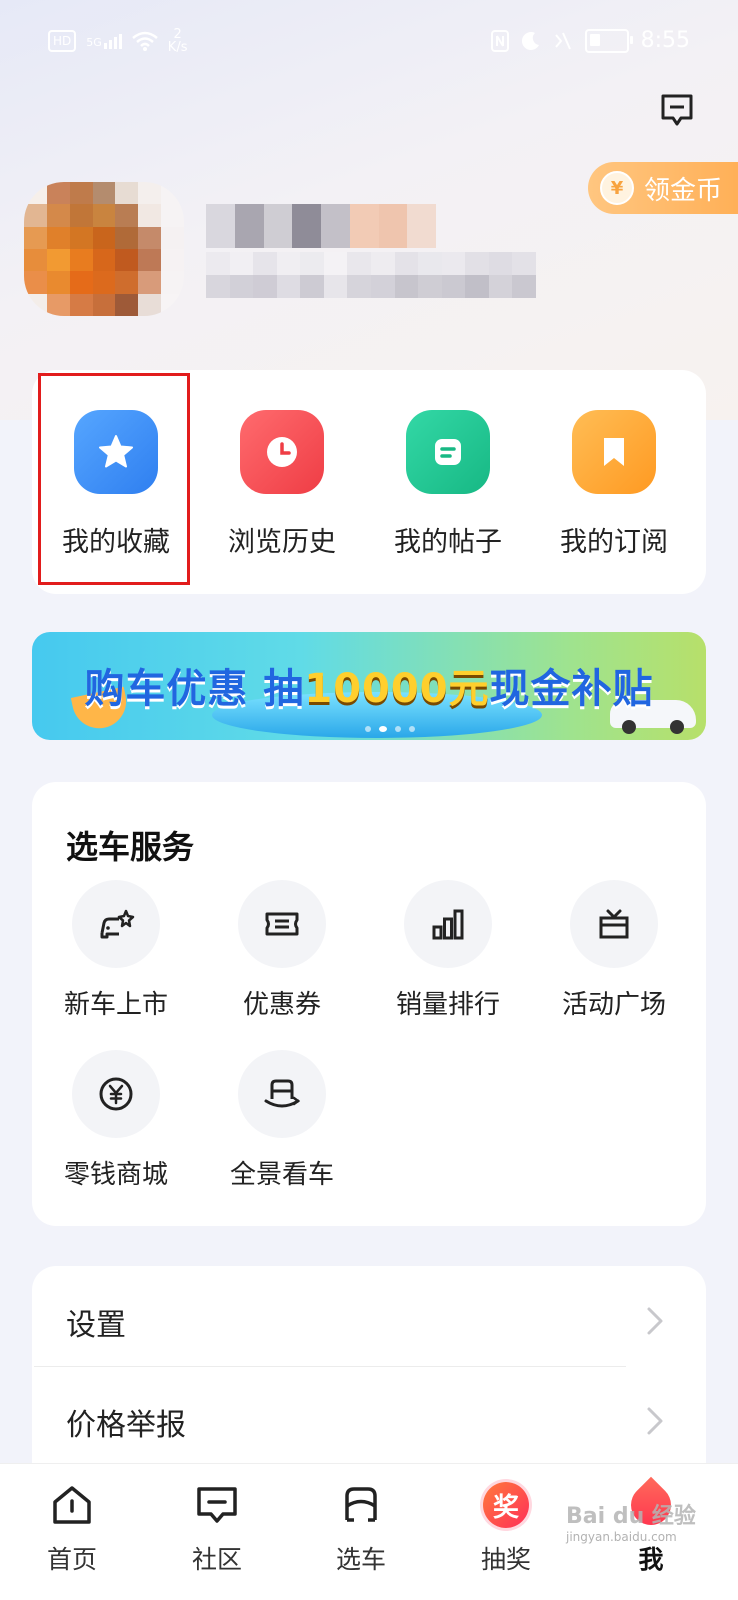 The image size is (738, 1600). I want to click on change-mall-button: 零钱商城, so click(116, 1125).